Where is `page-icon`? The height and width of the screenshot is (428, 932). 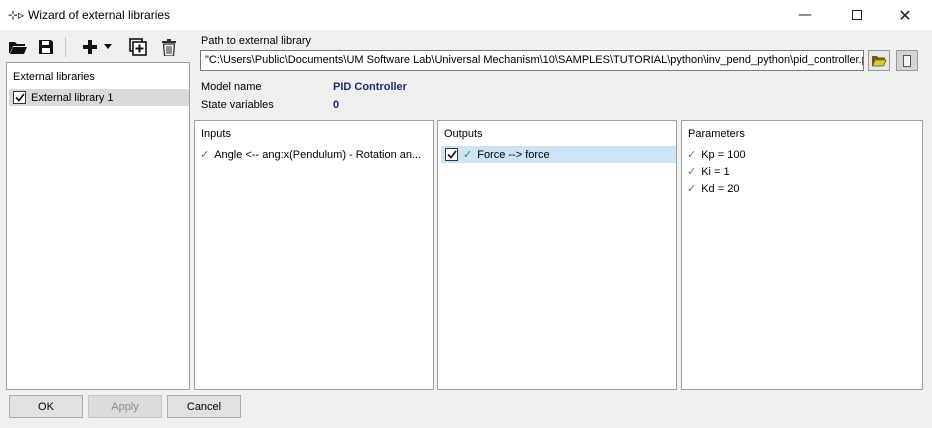 page-icon is located at coordinates (907, 60).